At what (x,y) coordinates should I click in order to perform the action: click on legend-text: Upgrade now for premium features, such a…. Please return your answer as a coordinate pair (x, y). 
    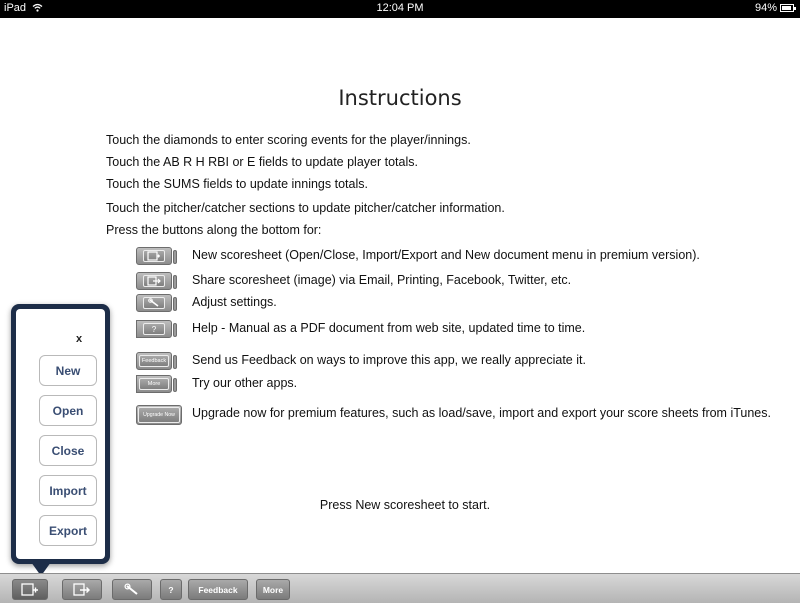
    Looking at the image, I should click on (481, 413).